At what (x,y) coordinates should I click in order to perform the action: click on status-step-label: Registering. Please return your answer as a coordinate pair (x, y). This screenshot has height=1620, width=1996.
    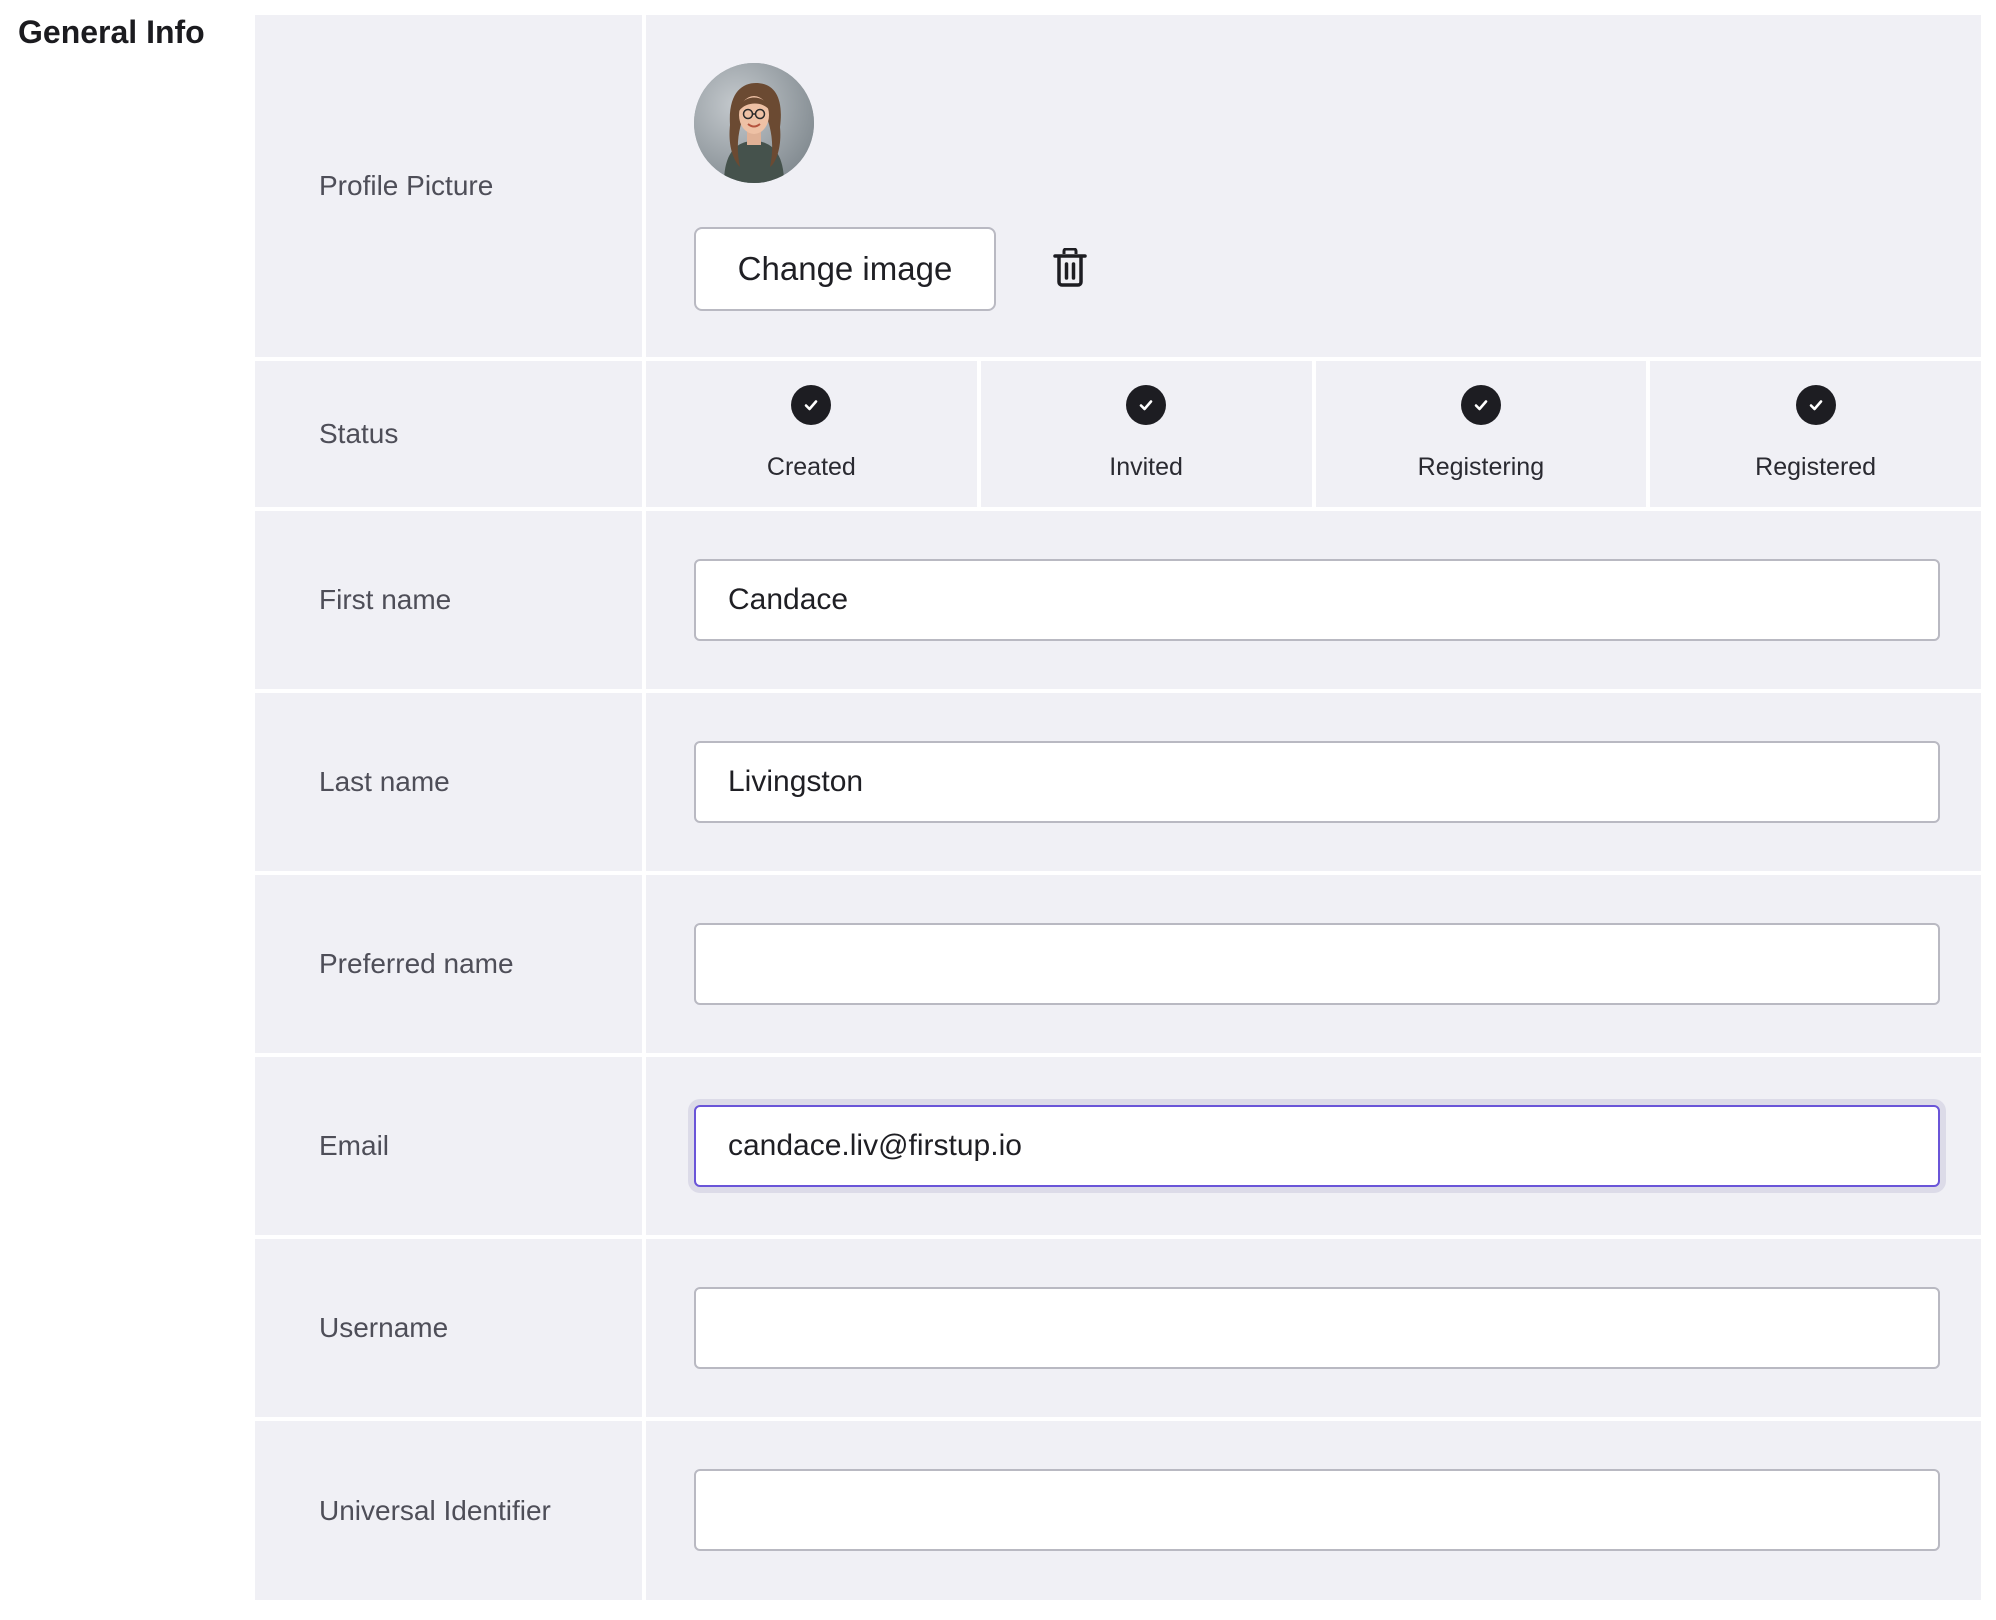
    Looking at the image, I should click on (1481, 467).